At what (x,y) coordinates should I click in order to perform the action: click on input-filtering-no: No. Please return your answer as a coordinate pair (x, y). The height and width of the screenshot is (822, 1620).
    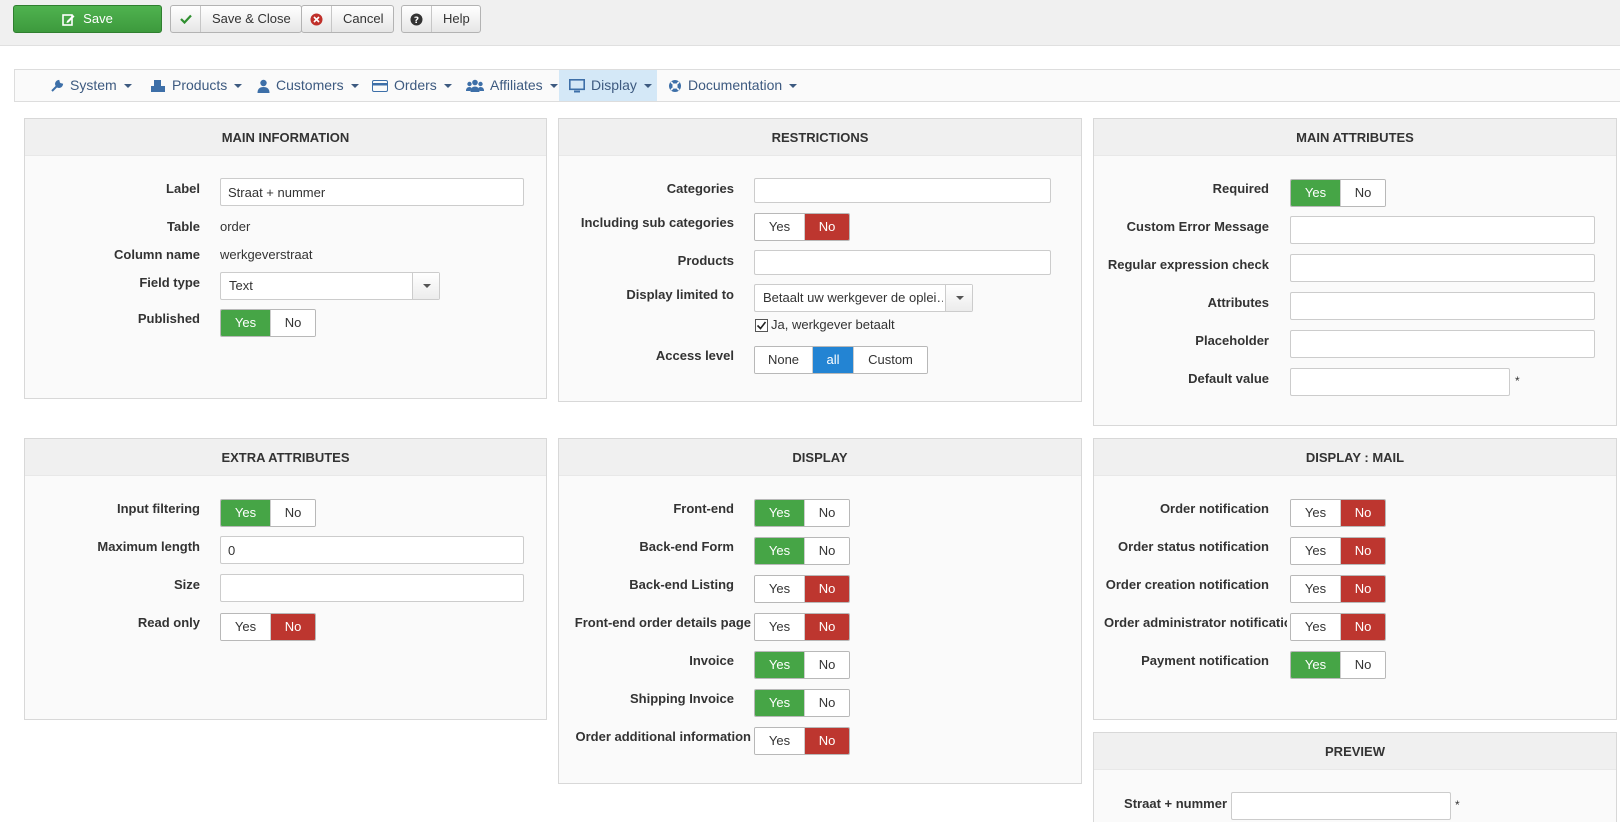
    Looking at the image, I should click on (293, 513).